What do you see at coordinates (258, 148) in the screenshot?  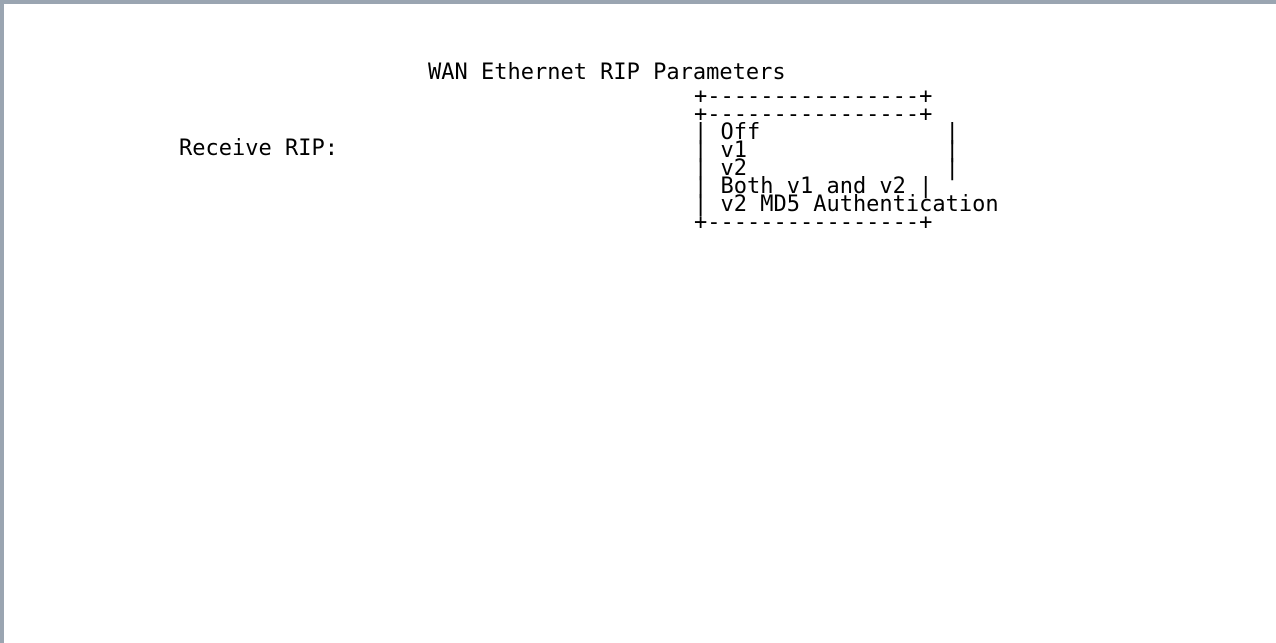 I see `receive-rip-label: Receive RIP:` at bounding box center [258, 148].